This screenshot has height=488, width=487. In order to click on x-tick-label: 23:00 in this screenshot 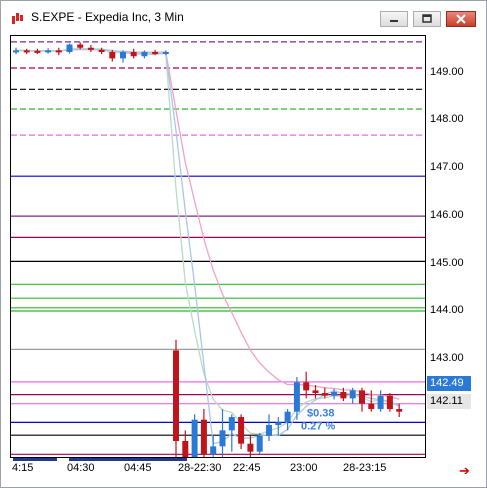, I will do `click(304, 468)`.